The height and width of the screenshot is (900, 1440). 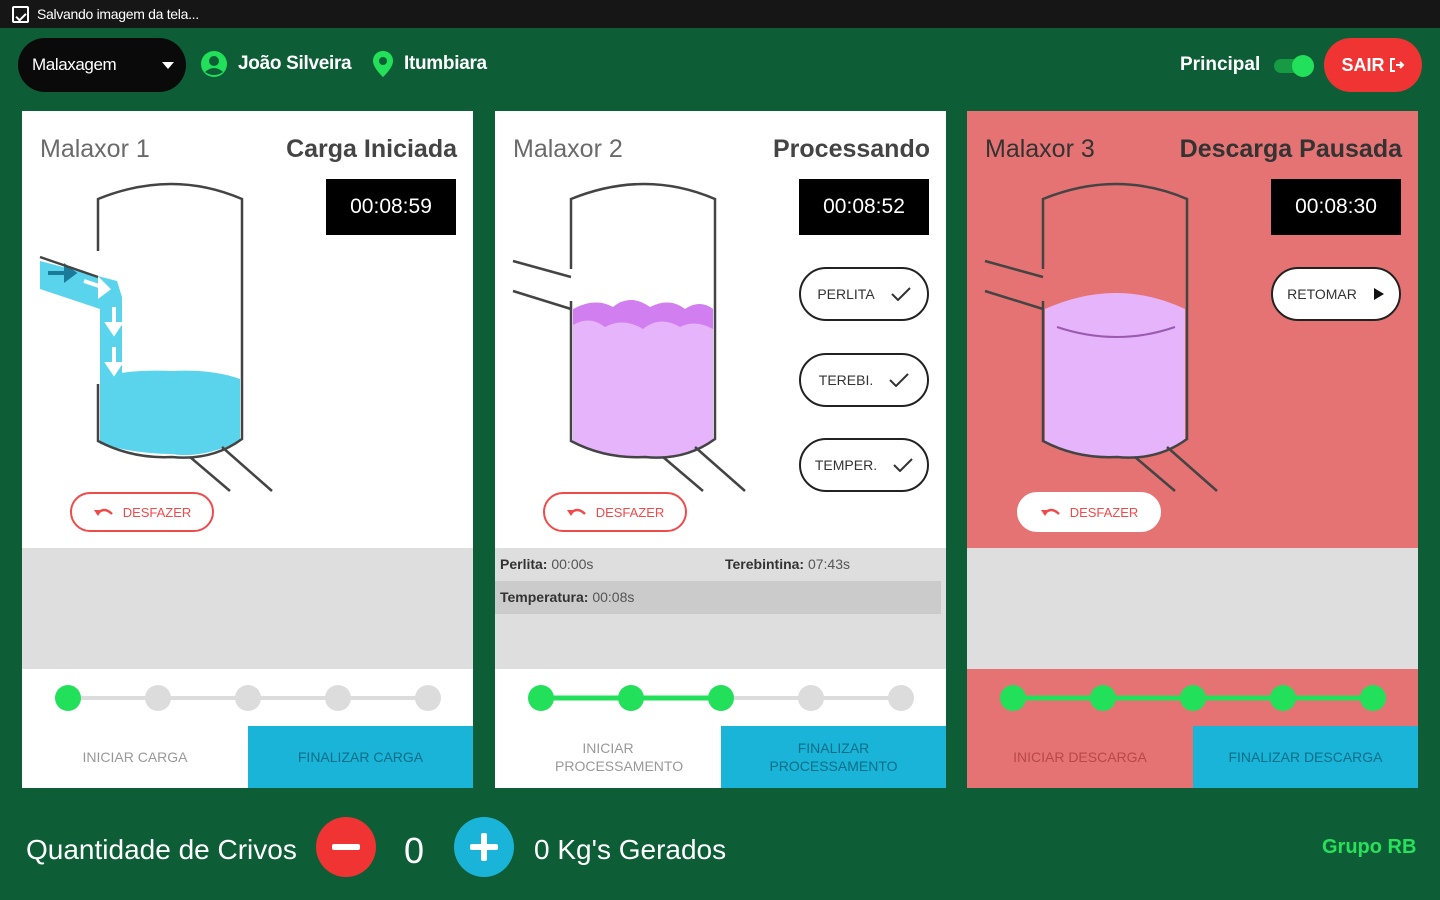 I want to click on user-info: João Silveira, so click(x=276, y=64).